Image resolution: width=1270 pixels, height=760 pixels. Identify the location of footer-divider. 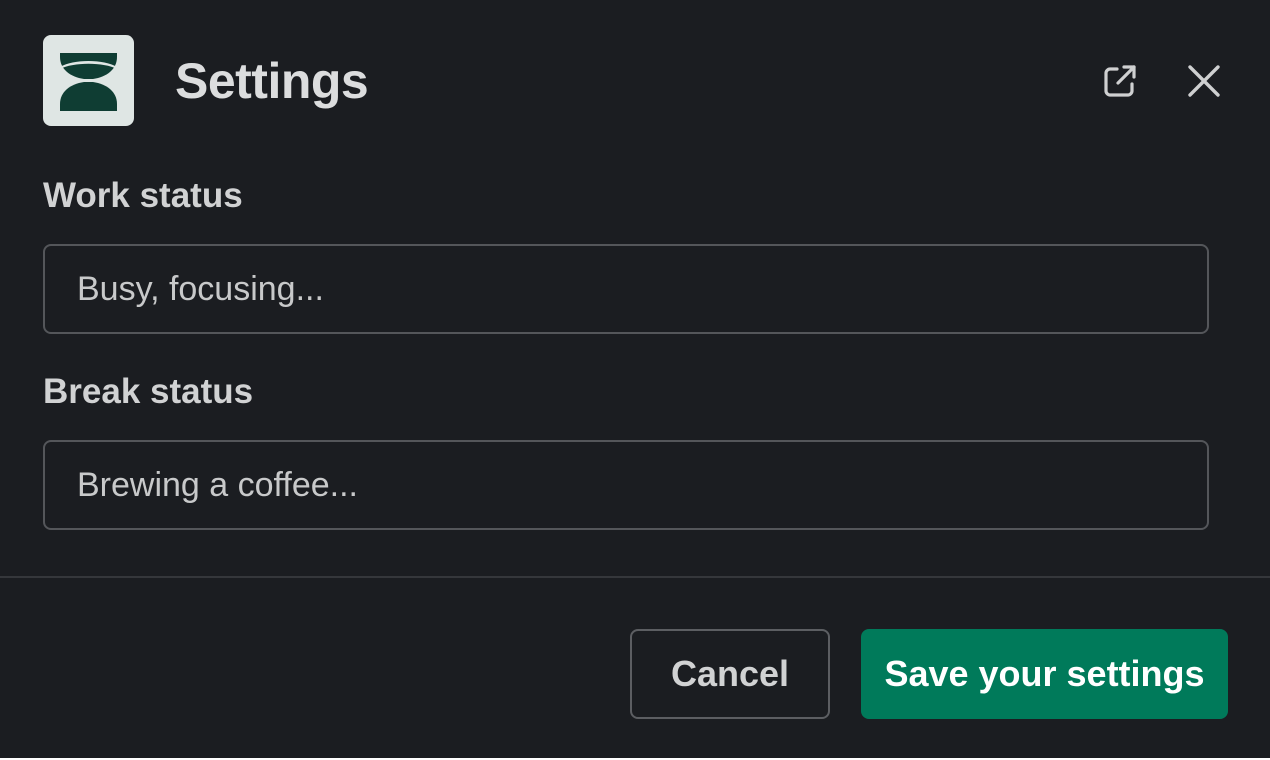
(635, 577).